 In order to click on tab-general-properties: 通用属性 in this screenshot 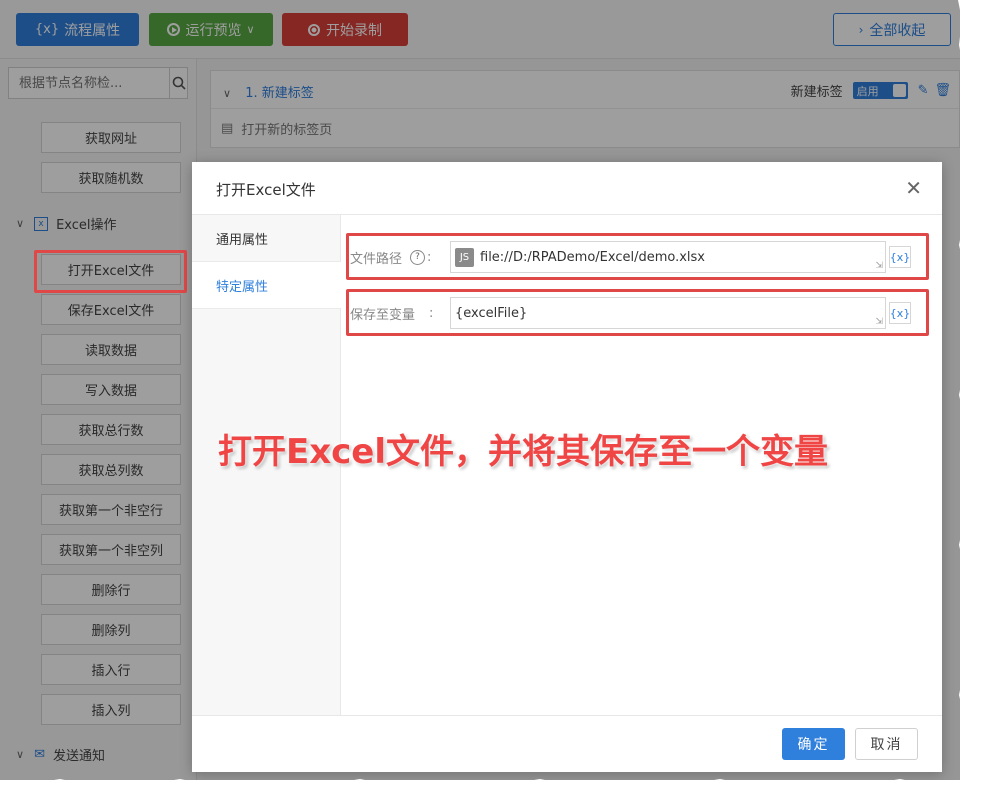, I will do `click(266, 238)`.